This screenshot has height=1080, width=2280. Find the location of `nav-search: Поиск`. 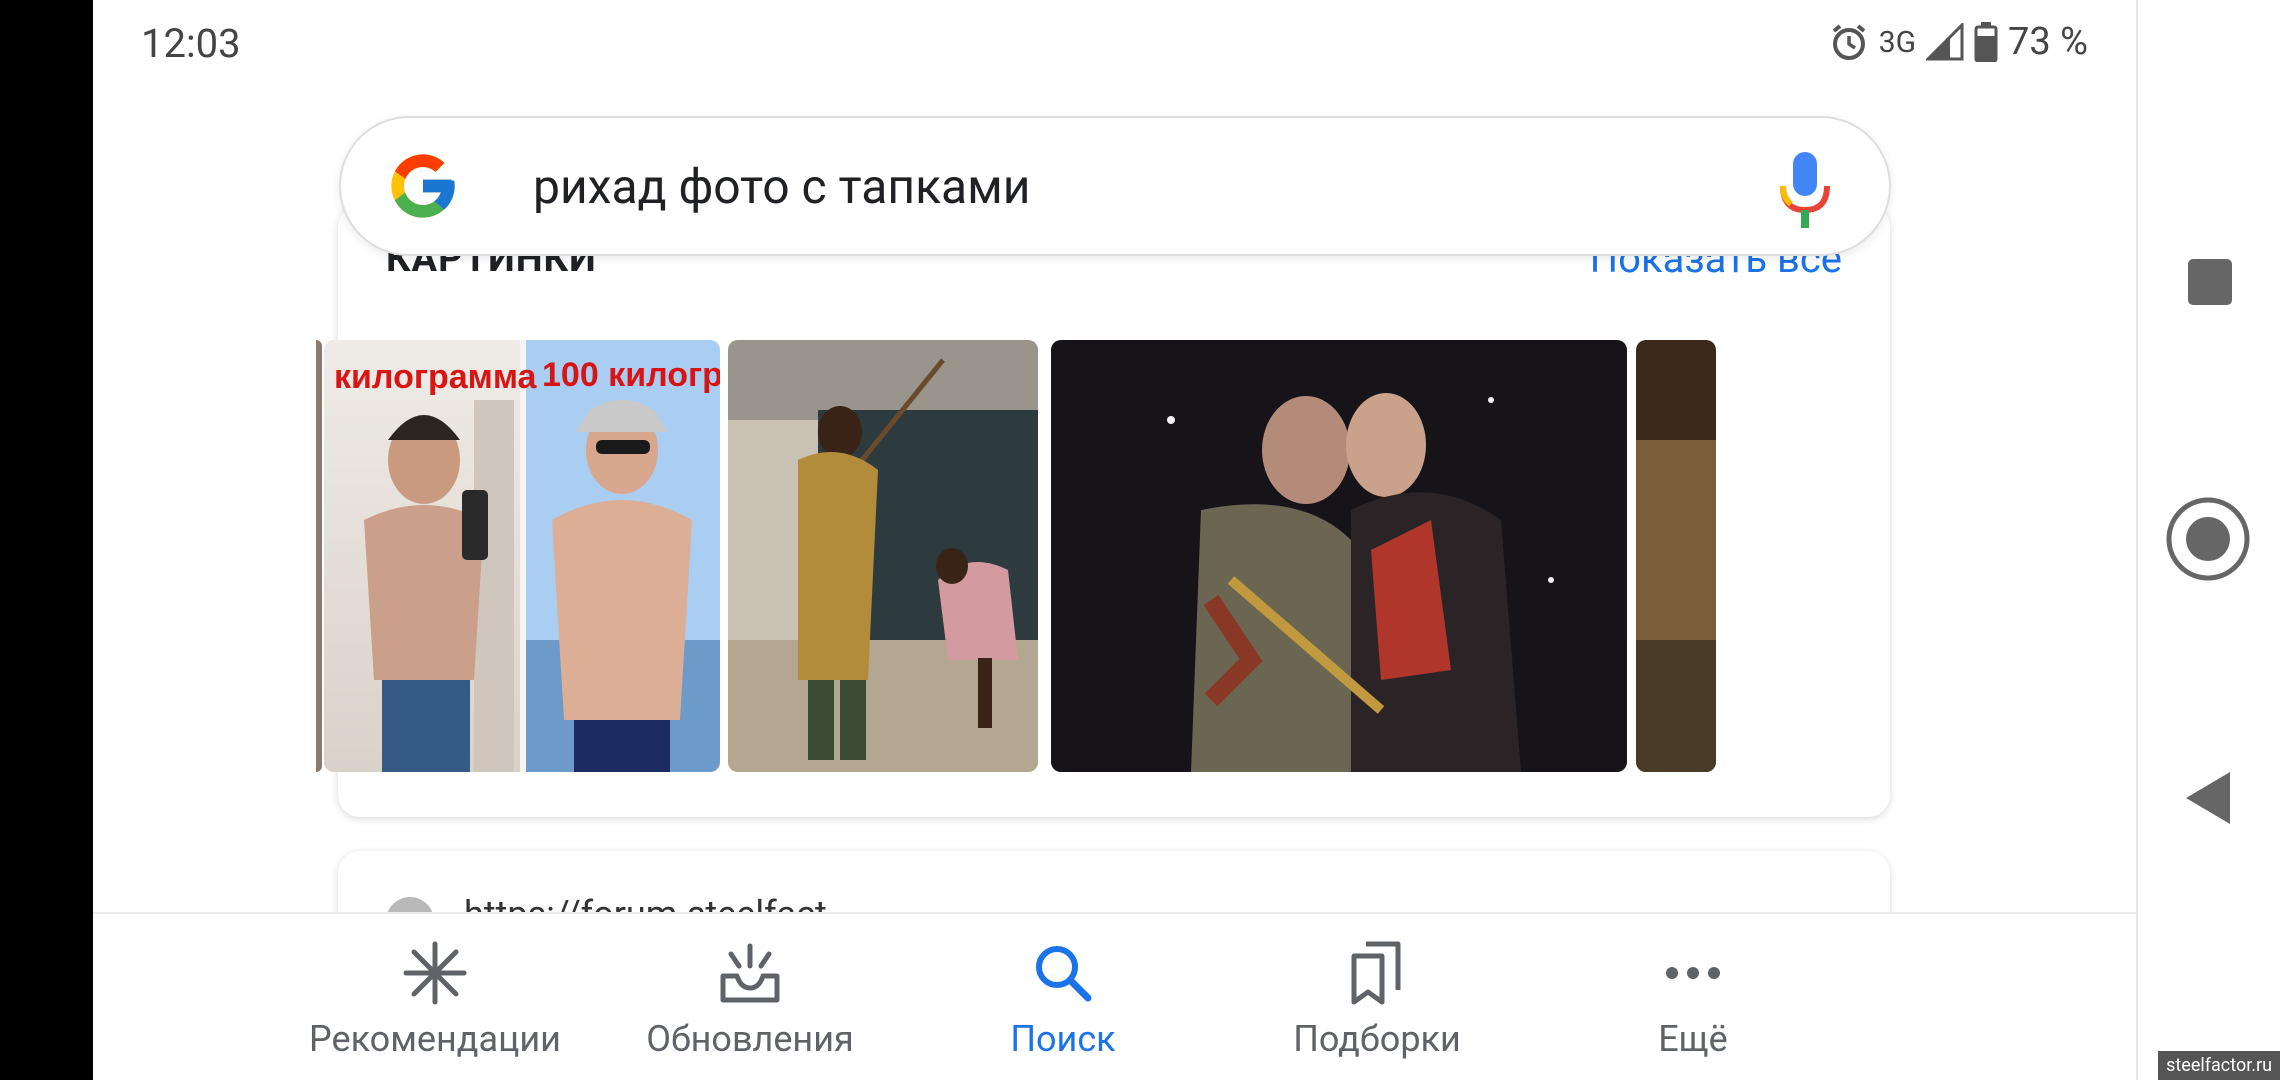

nav-search: Поиск is located at coordinates (1063, 1000).